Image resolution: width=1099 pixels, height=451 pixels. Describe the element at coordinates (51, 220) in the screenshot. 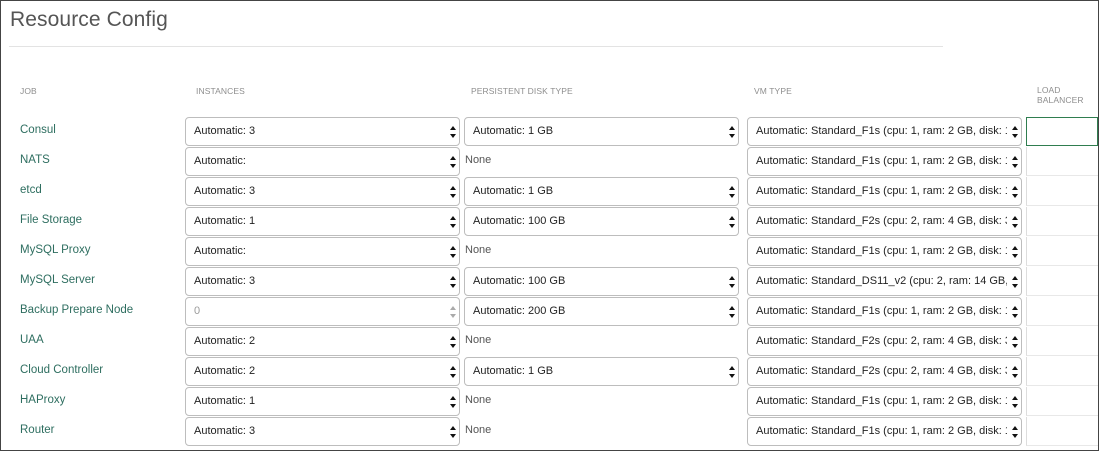

I see `job-name: File Storage` at that location.